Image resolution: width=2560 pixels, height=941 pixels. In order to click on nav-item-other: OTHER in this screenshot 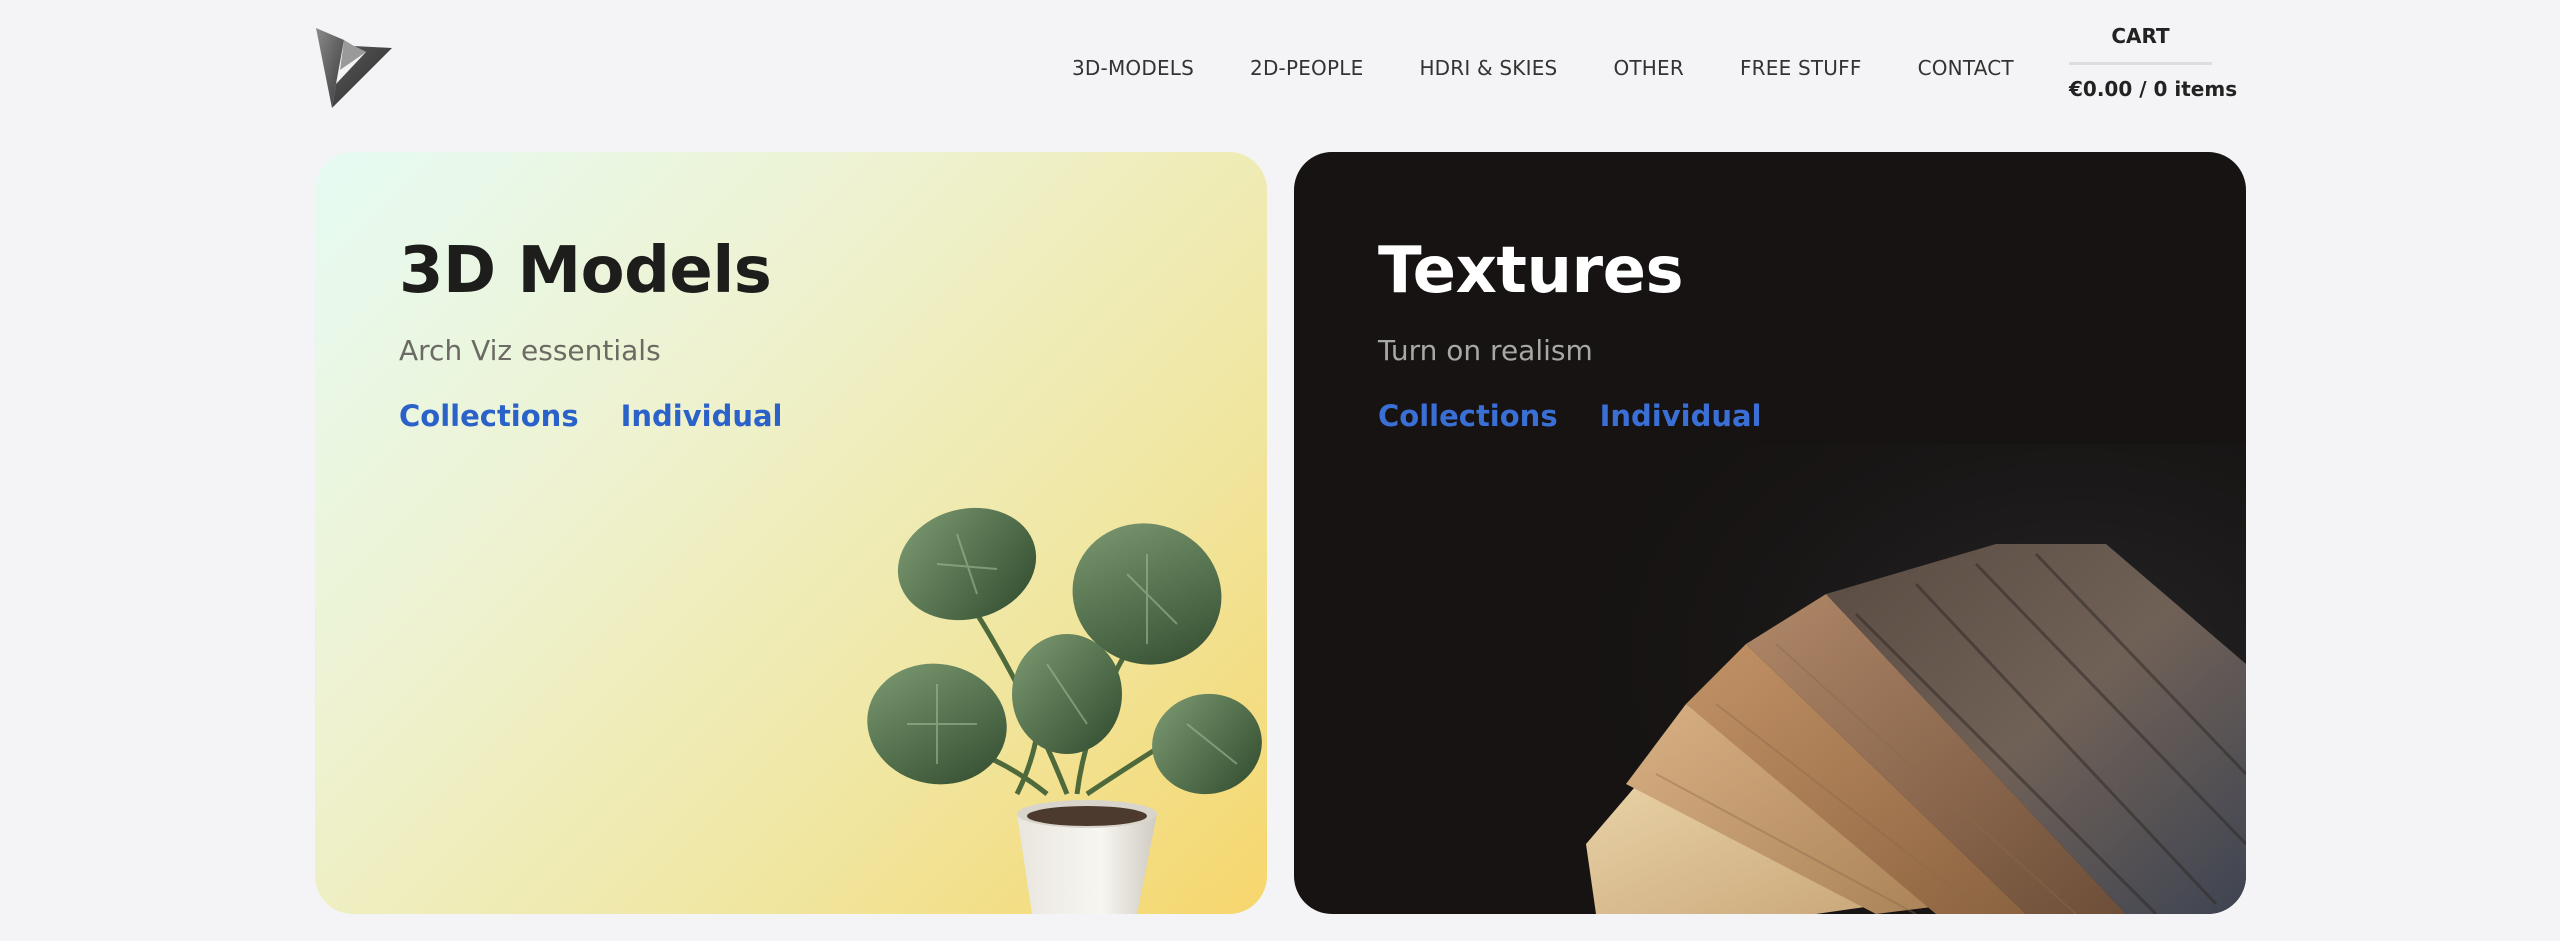, I will do `click(1648, 68)`.